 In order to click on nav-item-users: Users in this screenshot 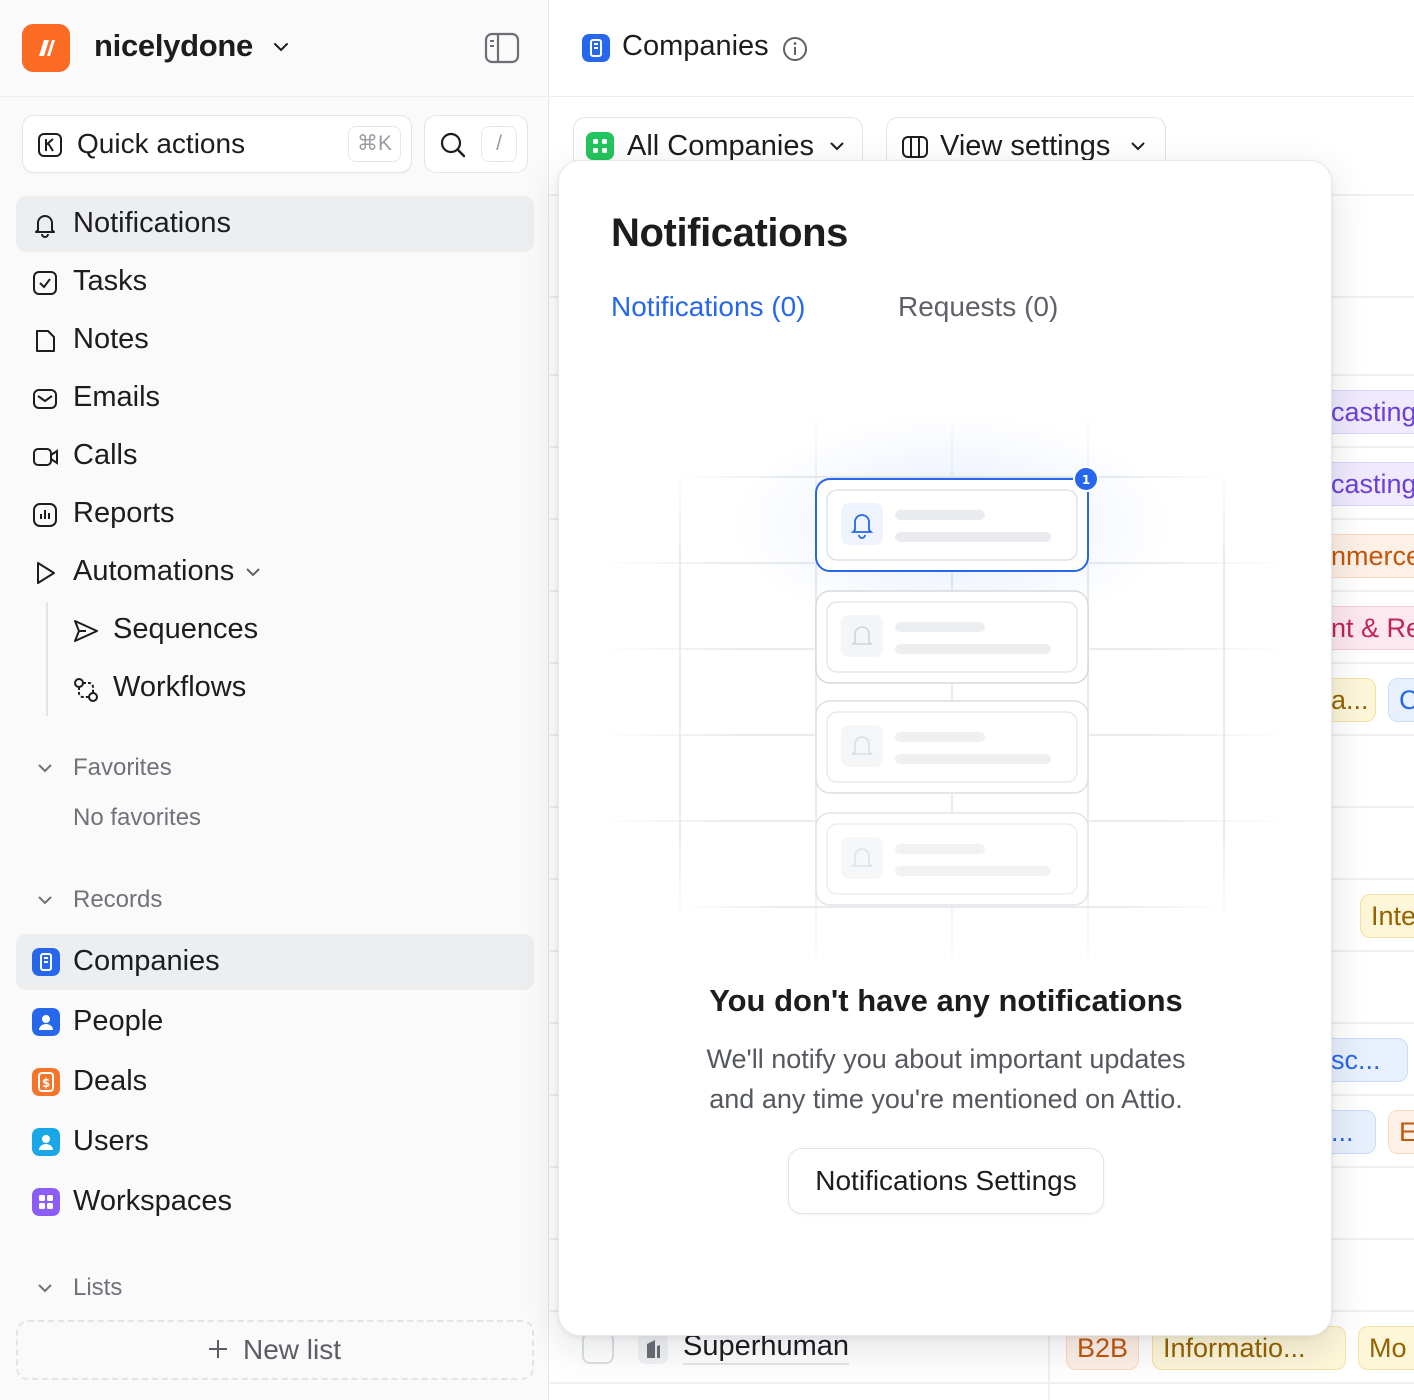, I will do `click(275, 1142)`.